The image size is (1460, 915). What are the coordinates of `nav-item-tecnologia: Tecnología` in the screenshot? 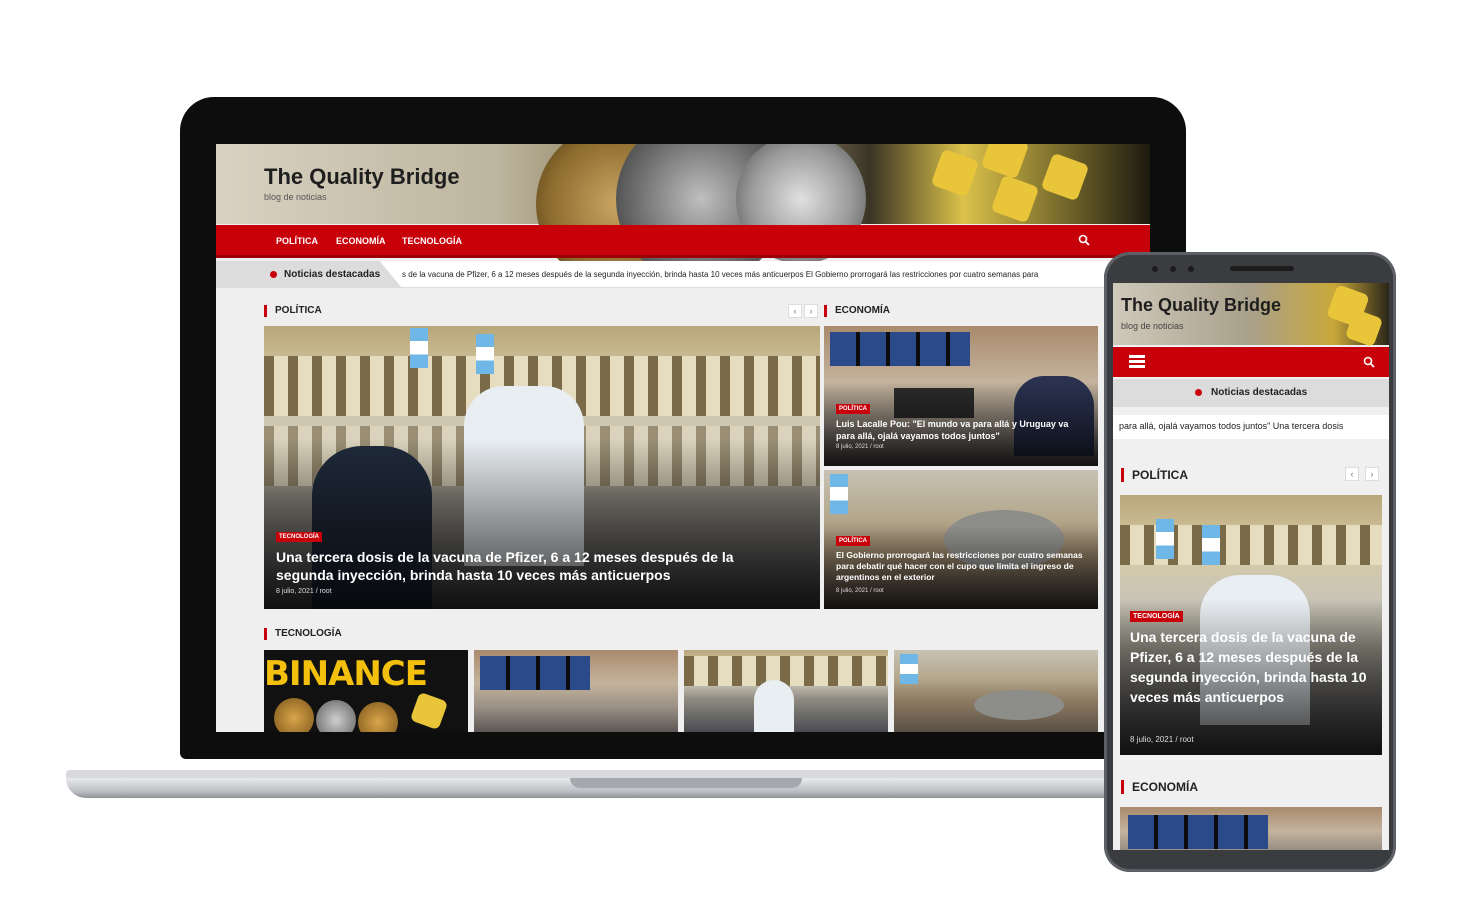 It's located at (432, 241).